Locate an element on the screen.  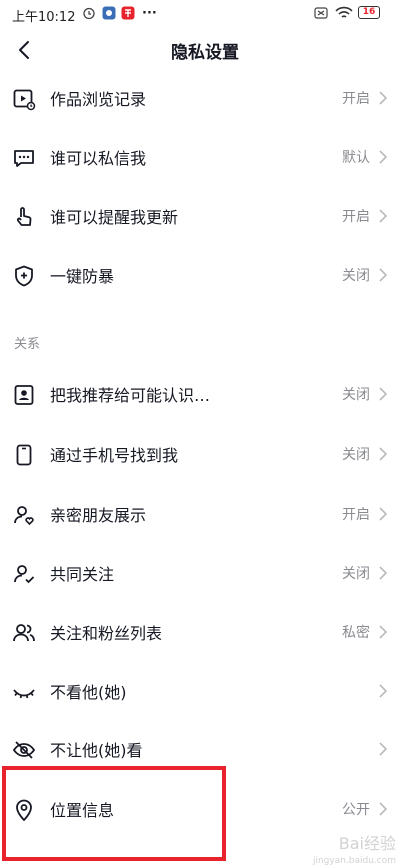
row-who-can-remind: 谁可以提醒我更新 开启 is located at coordinates (205, 216).